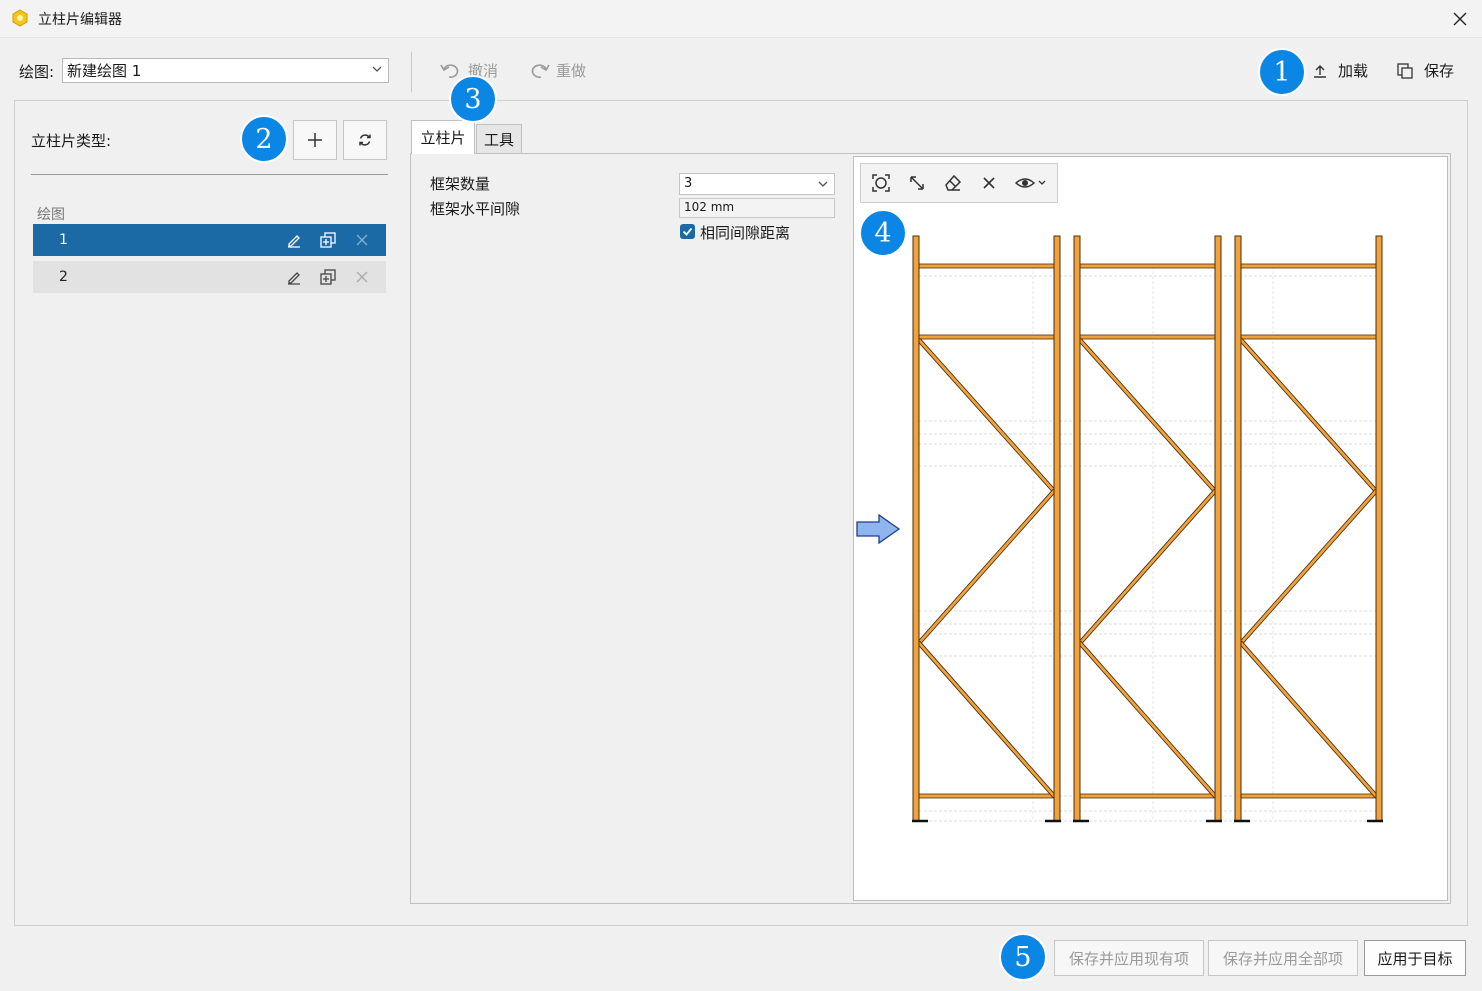  What do you see at coordinates (411, 72) in the screenshot?
I see `toolbar-divider` at bounding box center [411, 72].